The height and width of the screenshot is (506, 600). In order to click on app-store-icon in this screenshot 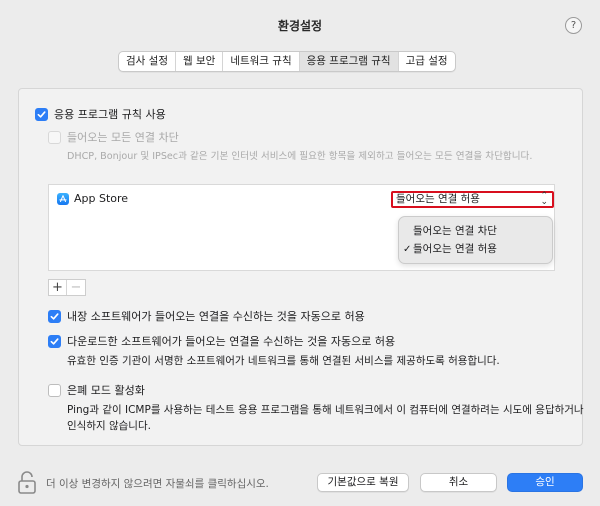, I will do `click(63, 198)`.